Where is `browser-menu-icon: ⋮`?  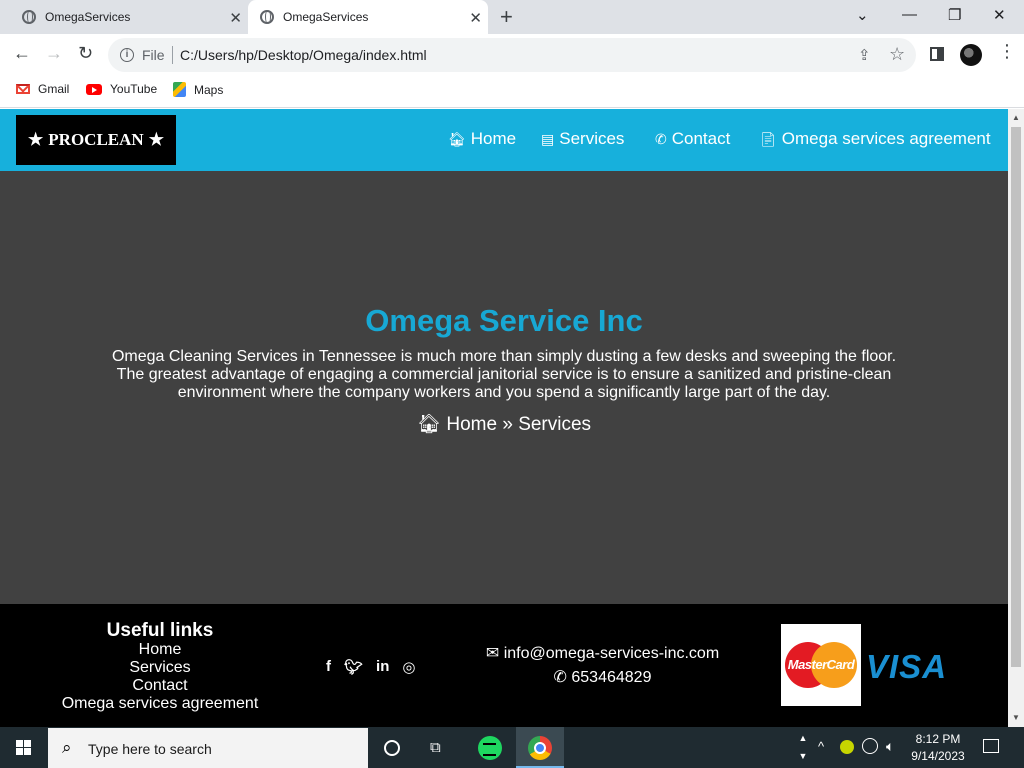
browser-menu-icon: ⋮ is located at coordinates (1007, 51).